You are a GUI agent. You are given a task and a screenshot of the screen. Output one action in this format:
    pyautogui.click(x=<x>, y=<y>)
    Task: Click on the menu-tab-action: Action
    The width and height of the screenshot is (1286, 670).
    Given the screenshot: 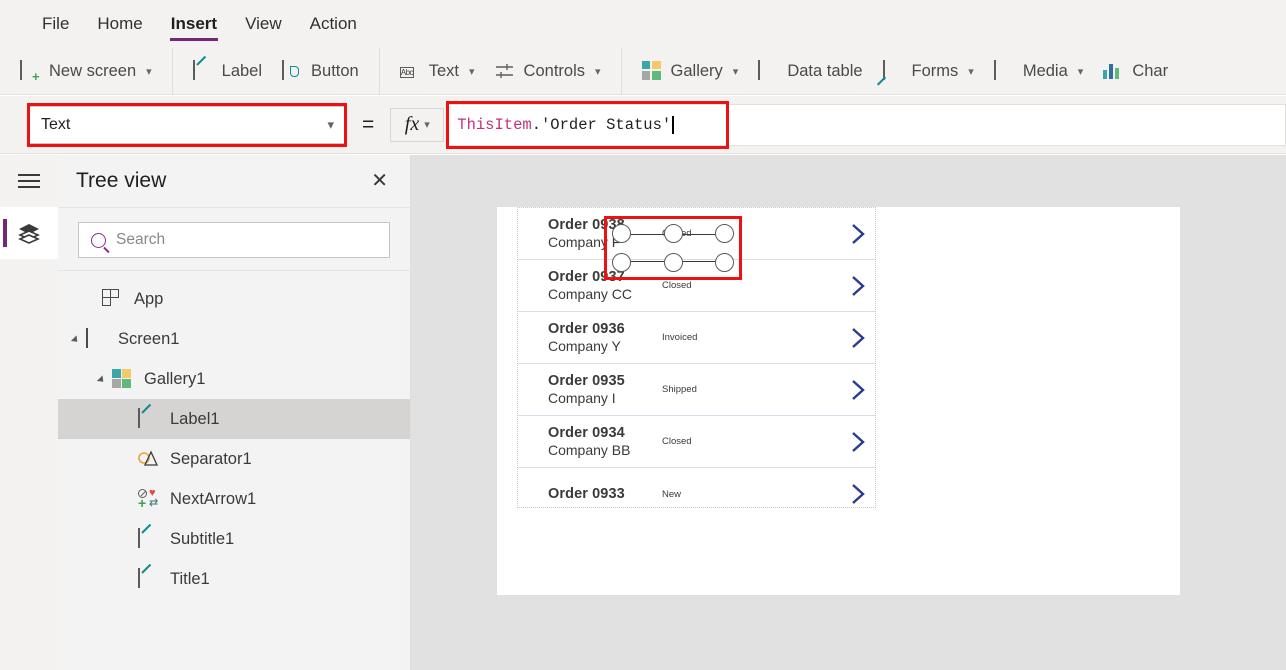 What is the action you would take?
    pyautogui.click(x=333, y=24)
    